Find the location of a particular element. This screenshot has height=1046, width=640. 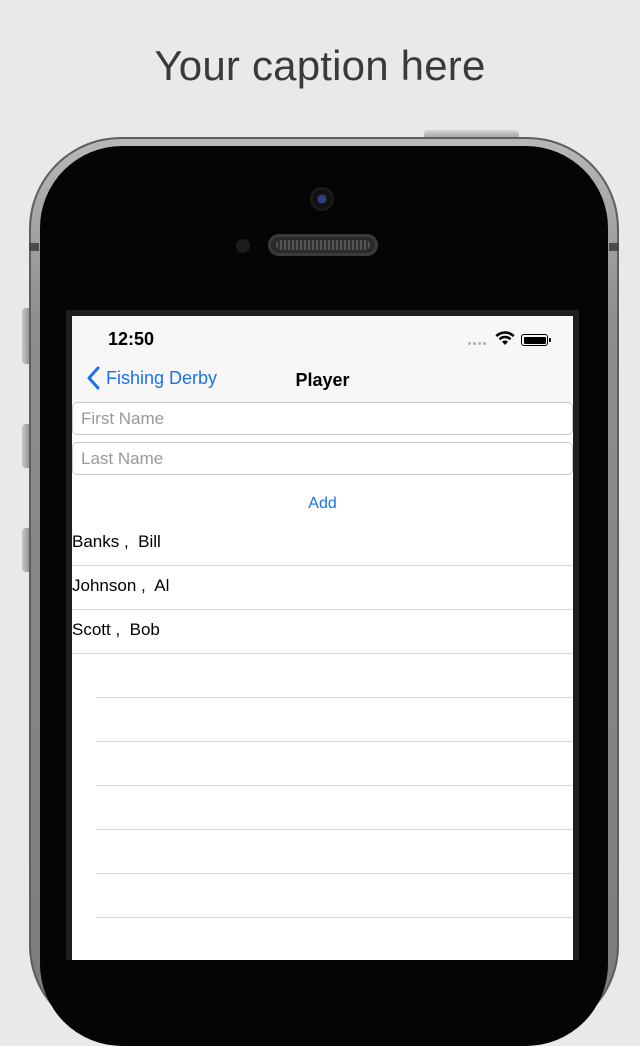

status-time: 12:50 is located at coordinates (131, 339).